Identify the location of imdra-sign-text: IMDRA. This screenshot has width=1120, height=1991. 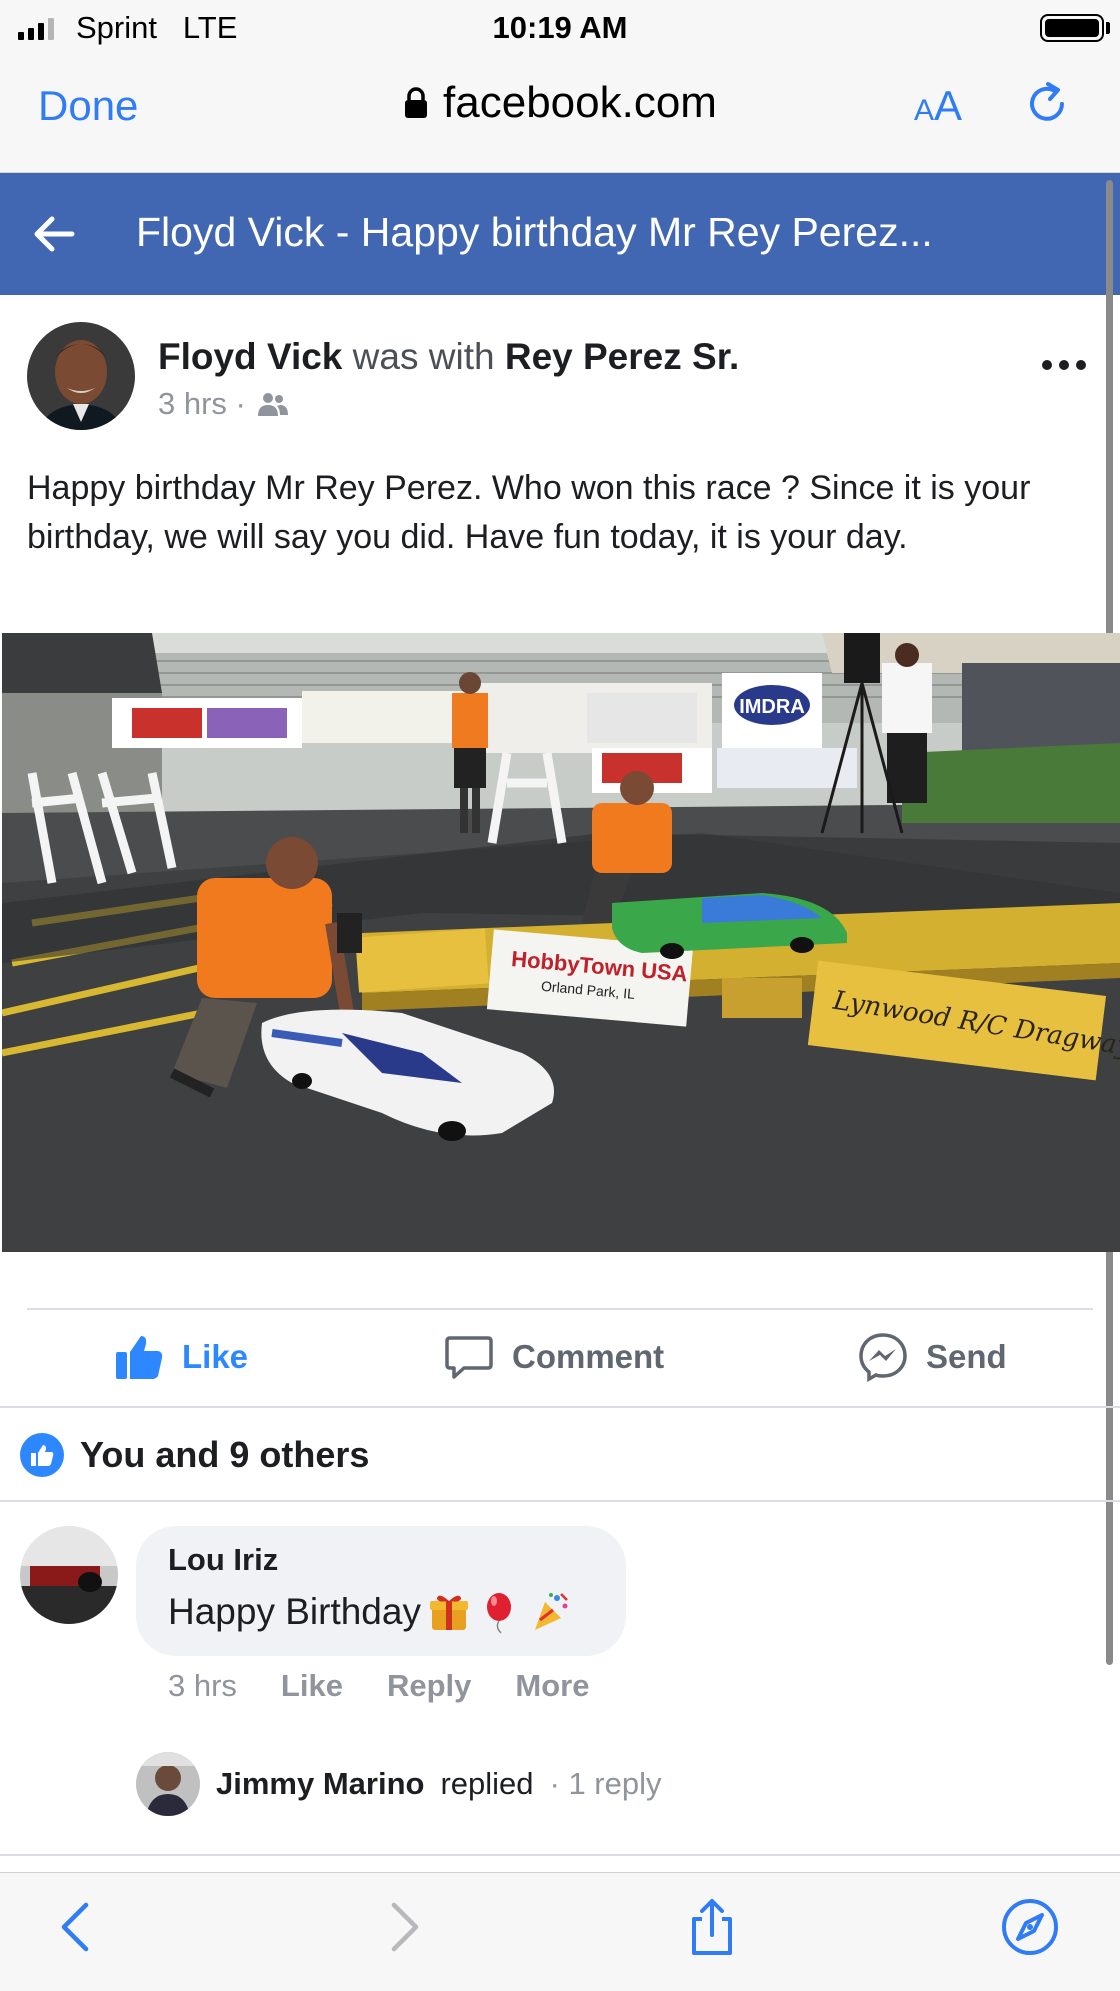
(772, 707).